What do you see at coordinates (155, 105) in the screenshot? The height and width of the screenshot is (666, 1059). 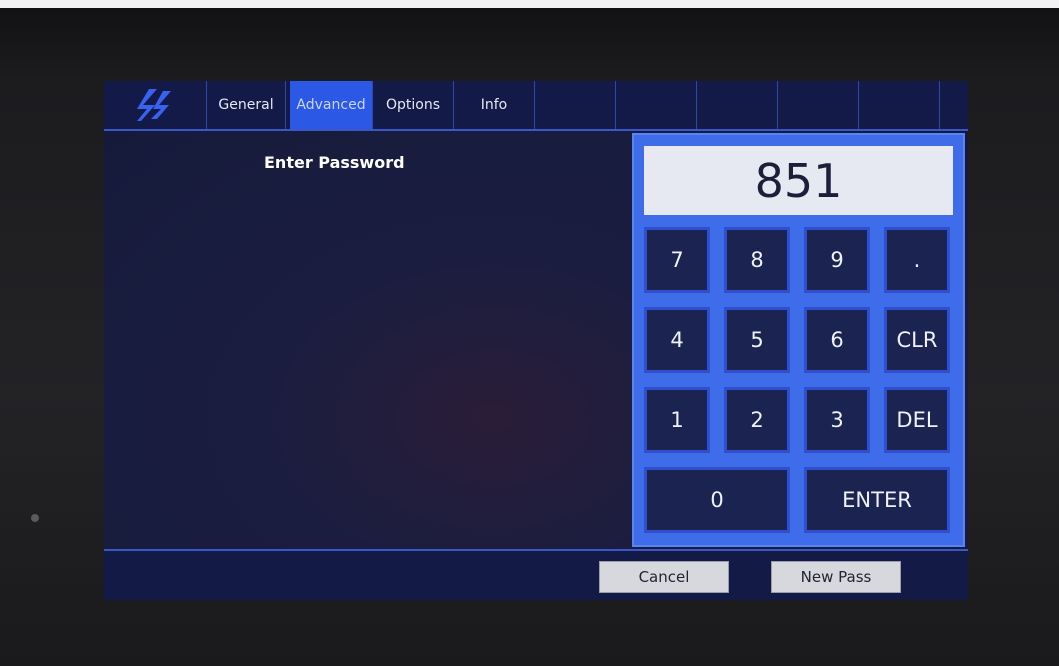 I see `brand-logo-icon` at bounding box center [155, 105].